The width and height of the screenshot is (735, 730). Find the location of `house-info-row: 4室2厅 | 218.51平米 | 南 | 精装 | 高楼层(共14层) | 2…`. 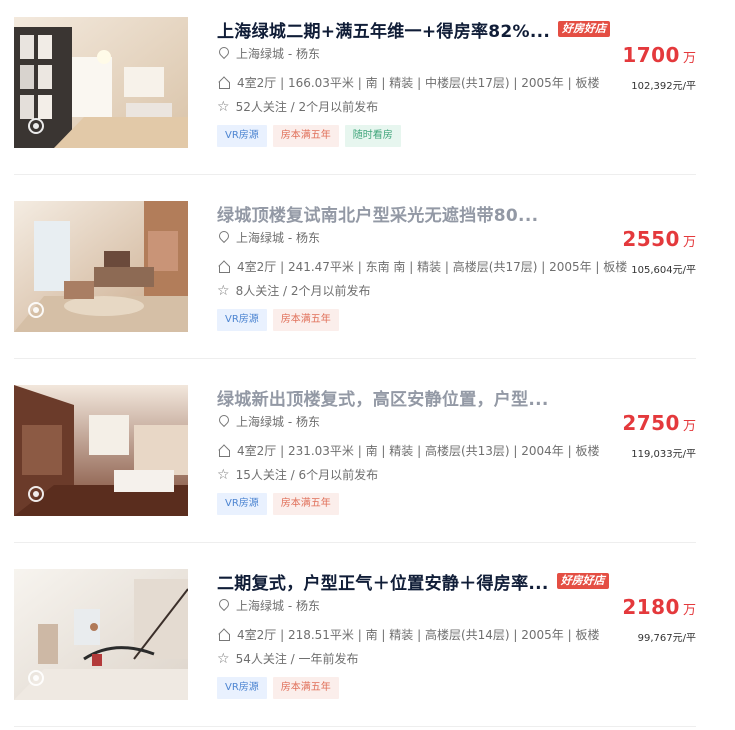

house-info-row: 4室2厅 | 218.51平米 | 南 | 精装 | 高楼层(共14层) | 2… is located at coordinates (408, 634).